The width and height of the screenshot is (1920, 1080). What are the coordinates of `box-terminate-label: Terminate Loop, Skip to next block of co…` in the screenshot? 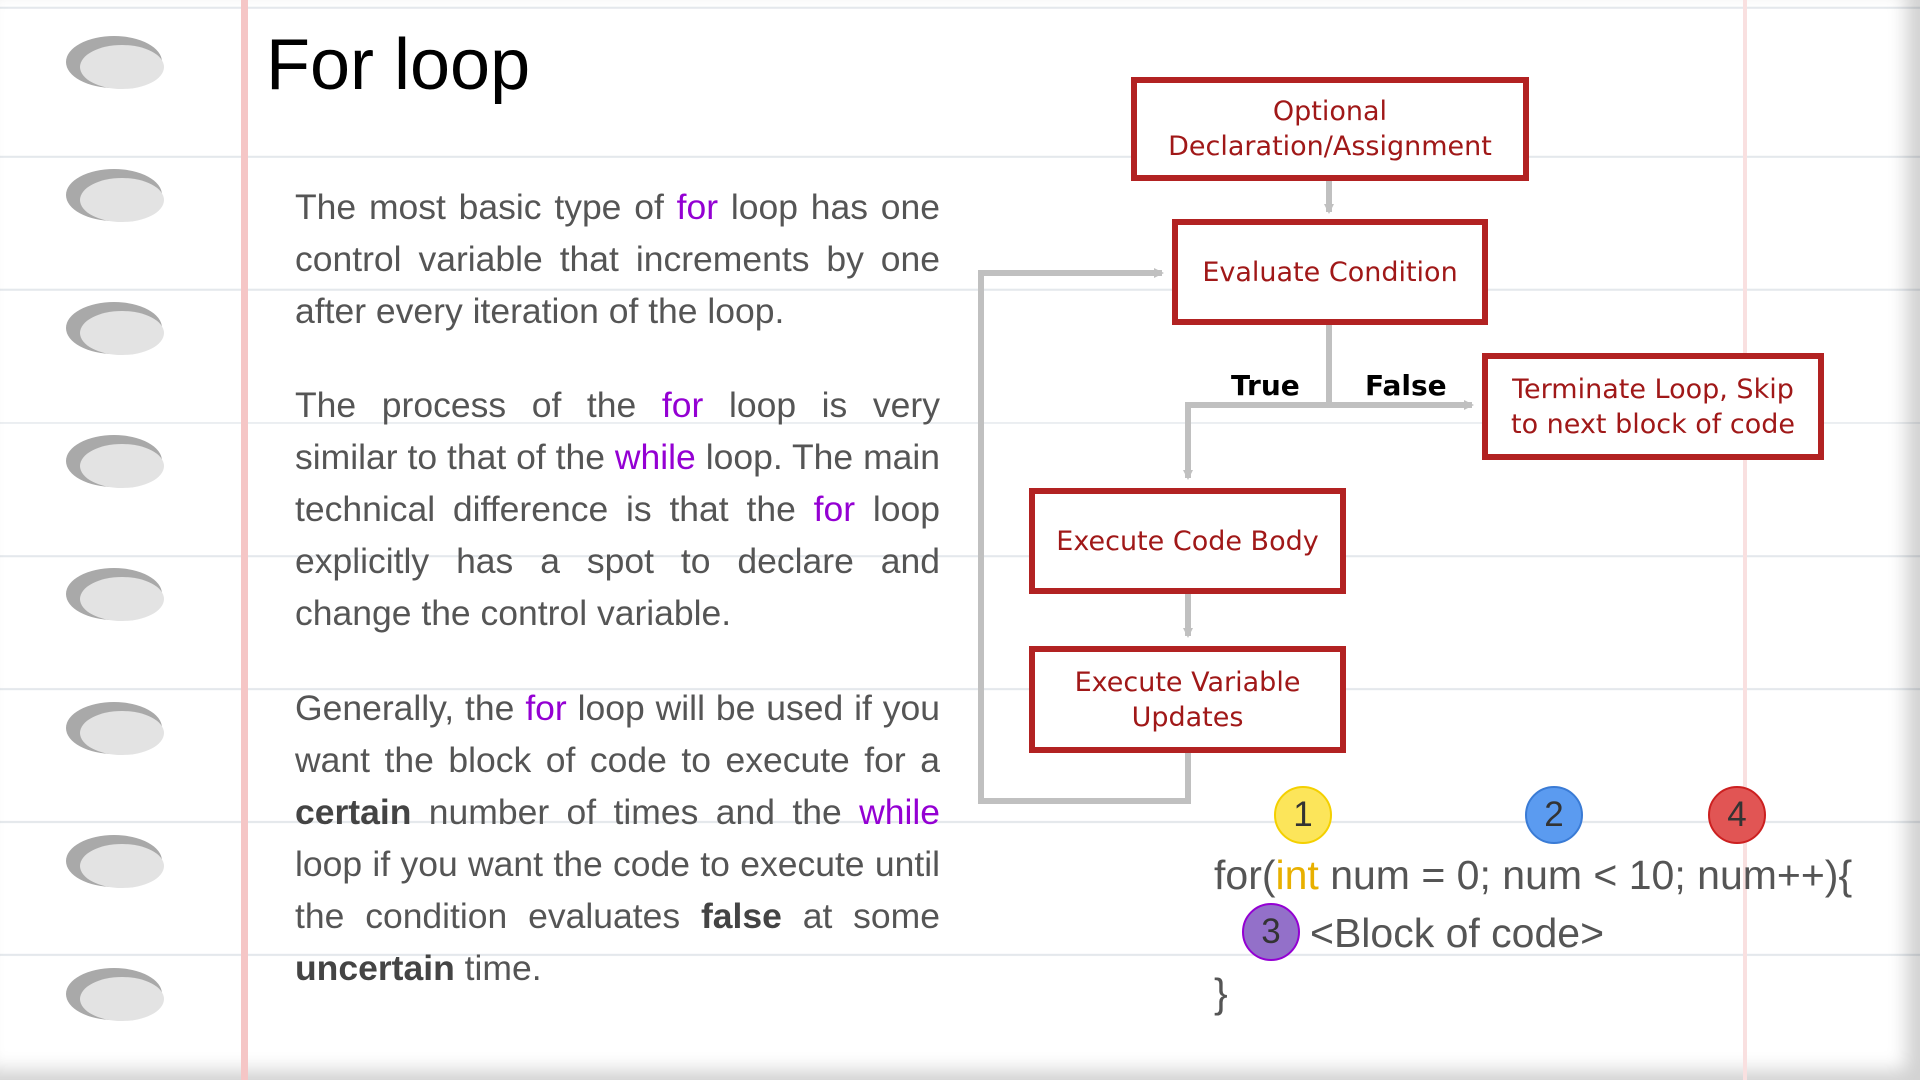 It's located at (1653, 406).